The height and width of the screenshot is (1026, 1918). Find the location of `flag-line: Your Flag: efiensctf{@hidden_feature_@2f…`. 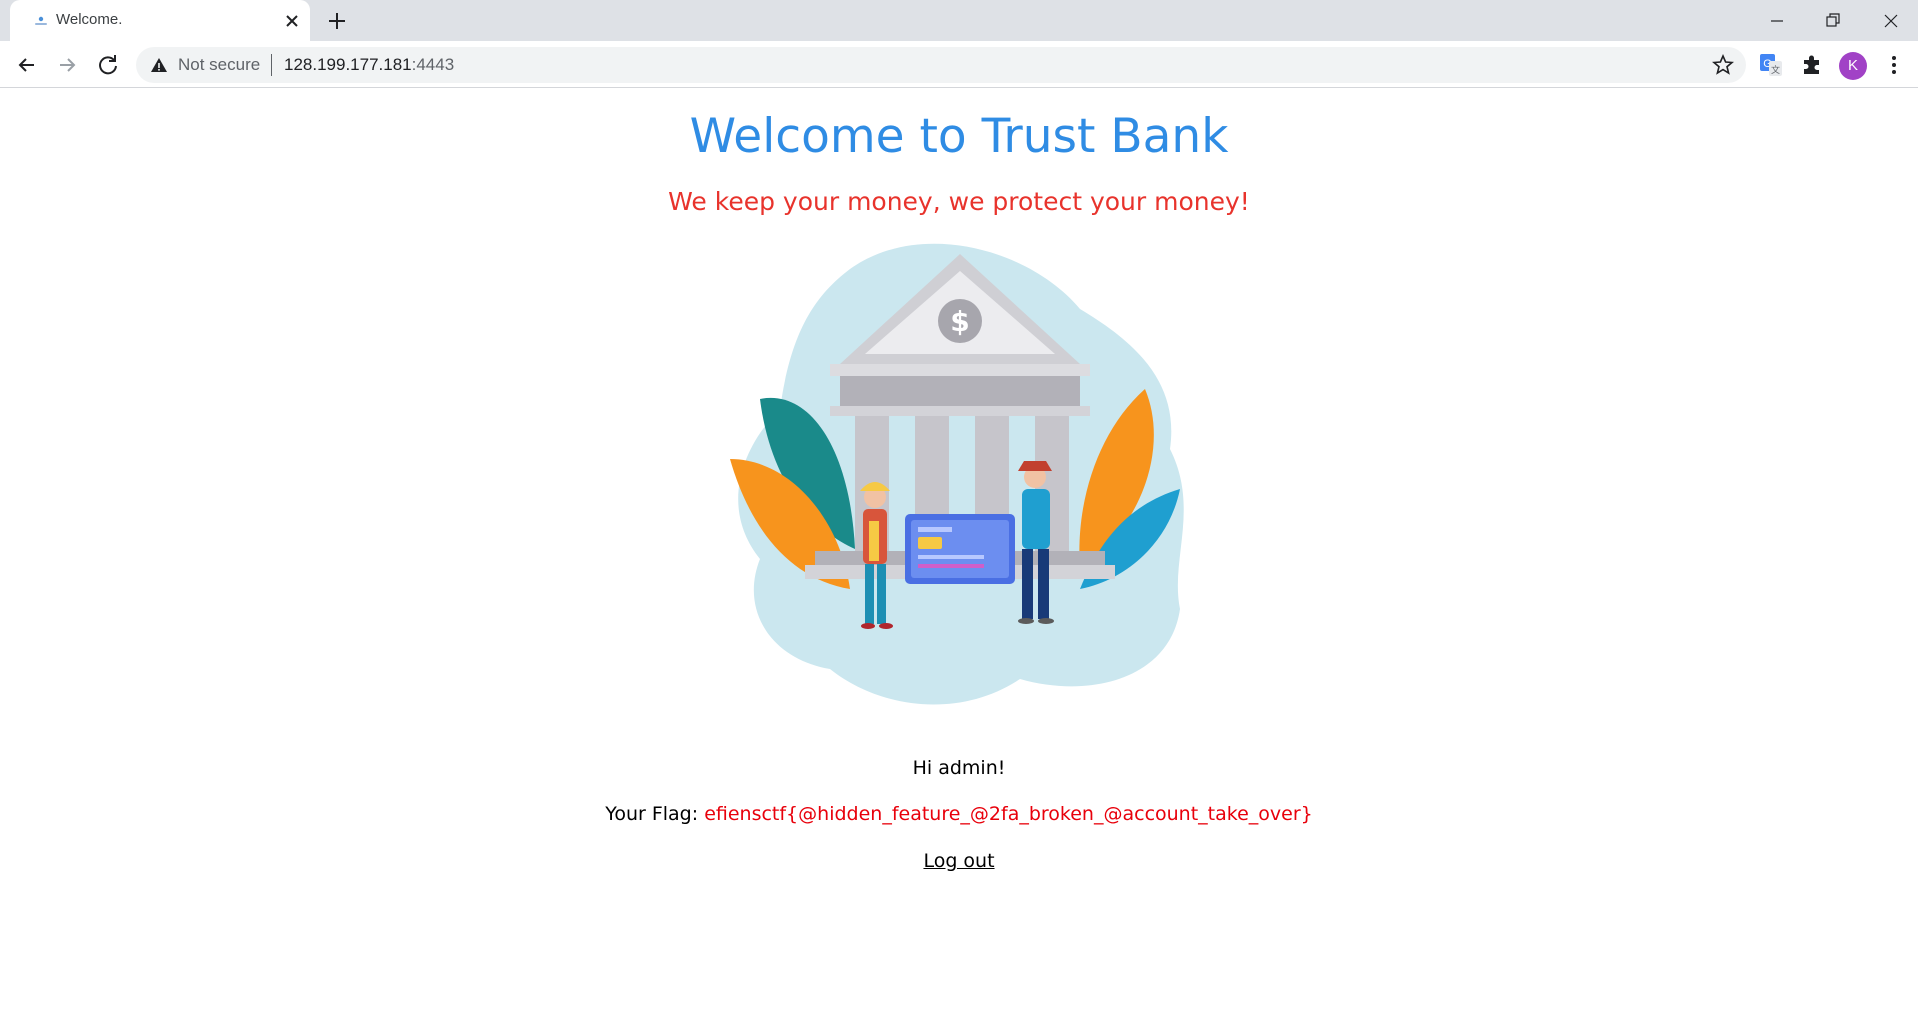

flag-line: Your Flag: efiensctf{@hidden_feature_@2f… is located at coordinates (959, 814).